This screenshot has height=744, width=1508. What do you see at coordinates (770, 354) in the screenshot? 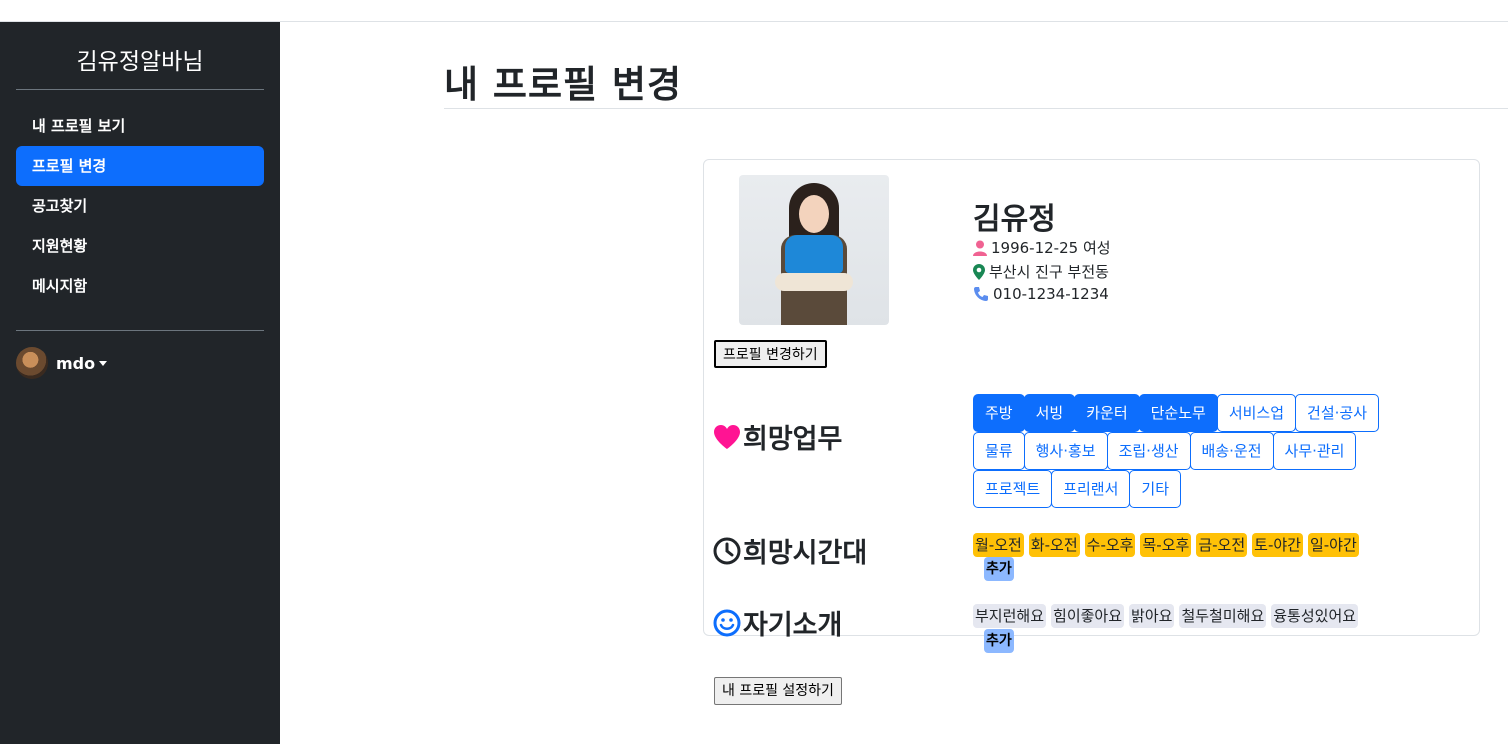
I see `change-profile-button: 프로필 변경하기` at bounding box center [770, 354].